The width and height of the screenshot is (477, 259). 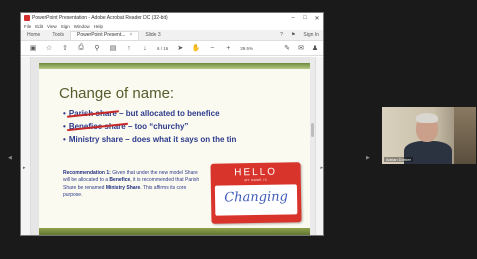 I want to click on right-collapse-arrow-icon: ▶, so click(x=368, y=158).